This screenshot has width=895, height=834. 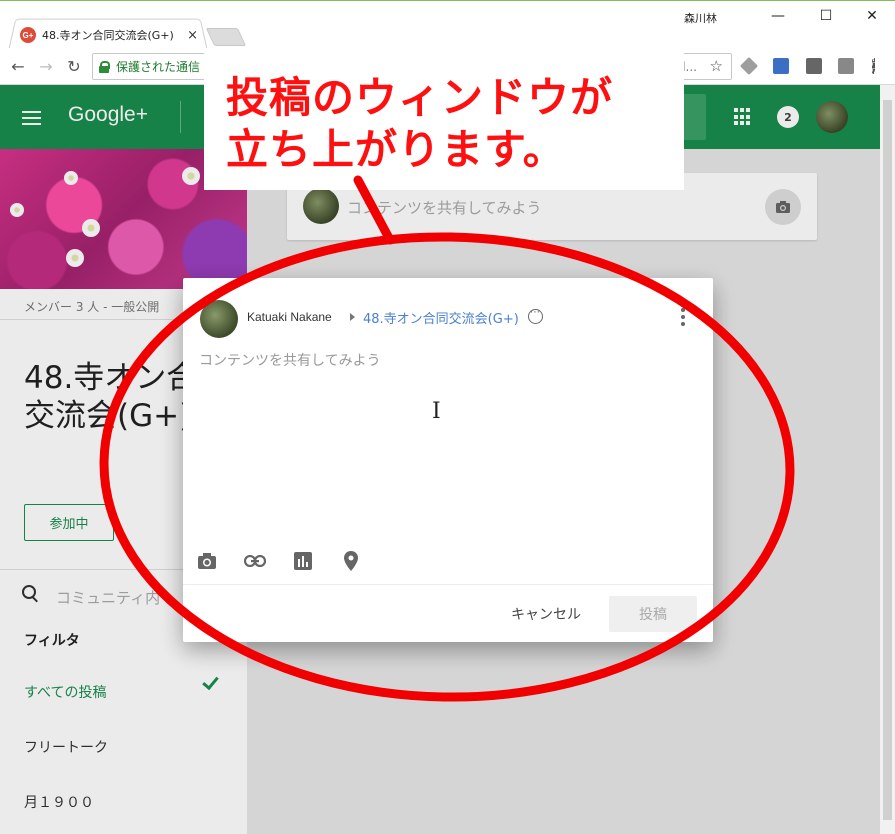 I want to click on lock-icon, so click(x=104, y=66).